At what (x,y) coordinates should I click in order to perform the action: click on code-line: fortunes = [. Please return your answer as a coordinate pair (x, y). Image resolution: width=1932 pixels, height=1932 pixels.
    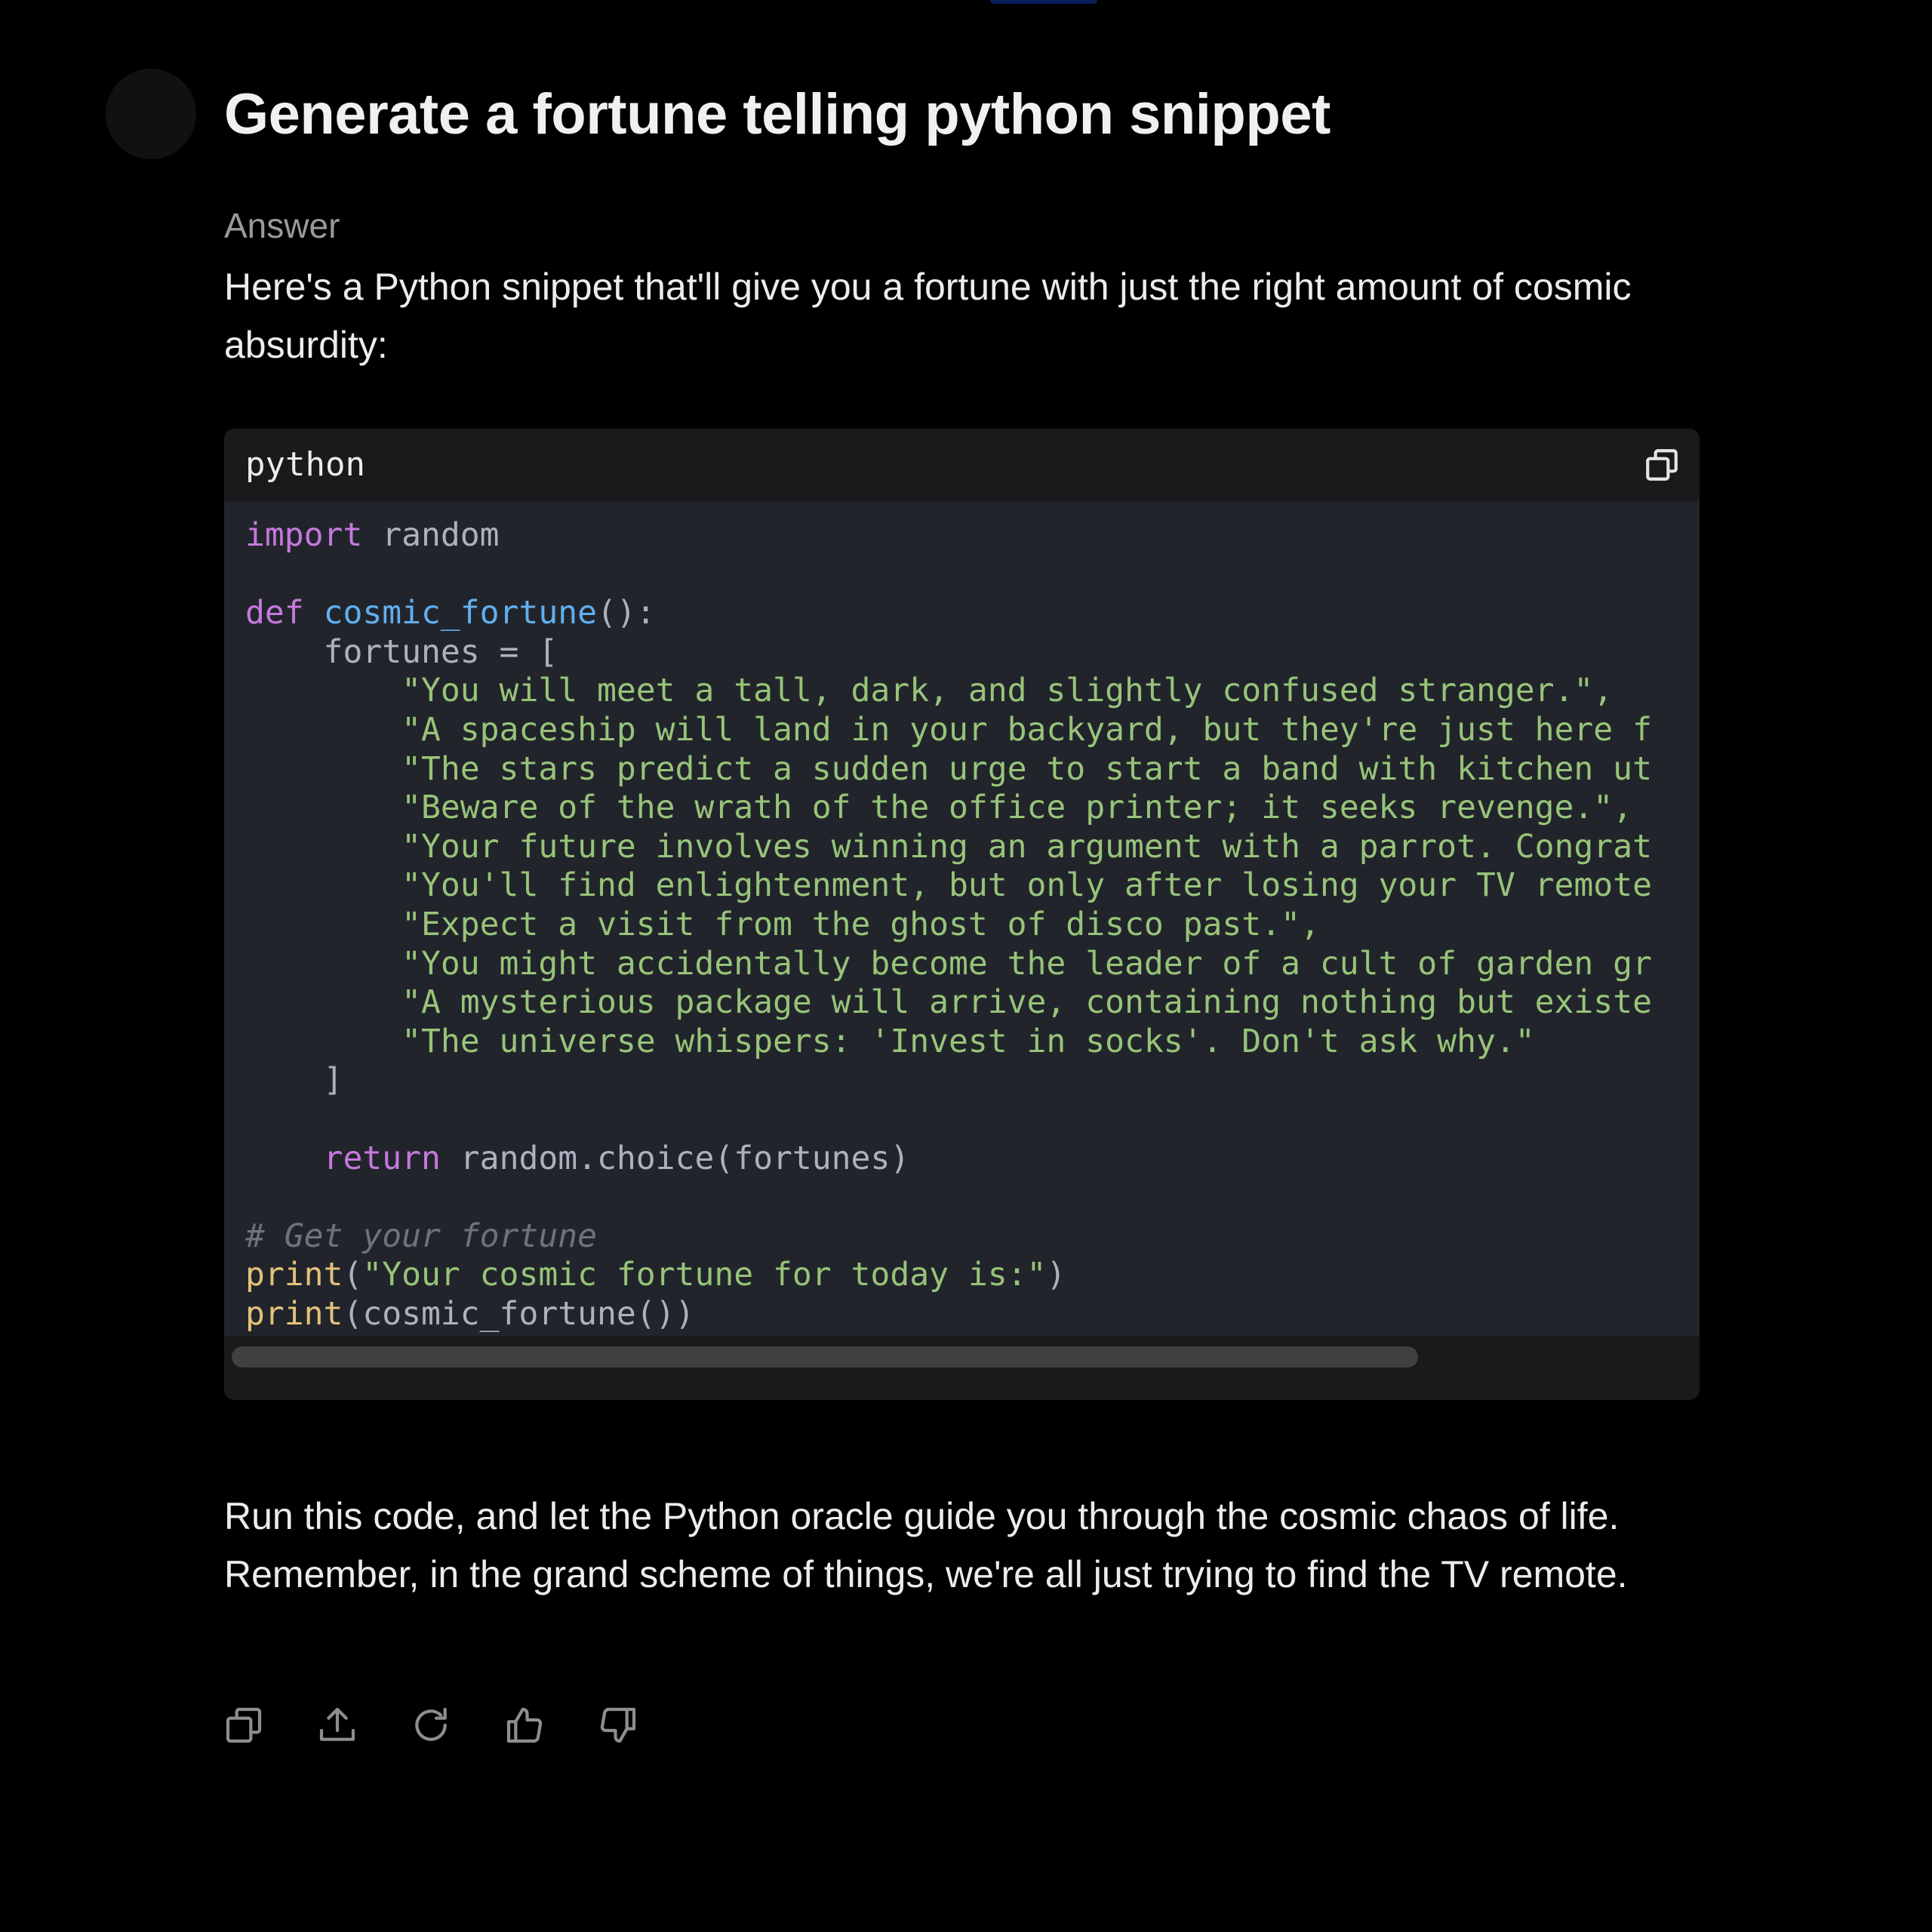
    Looking at the image, I should click on (401, 651).